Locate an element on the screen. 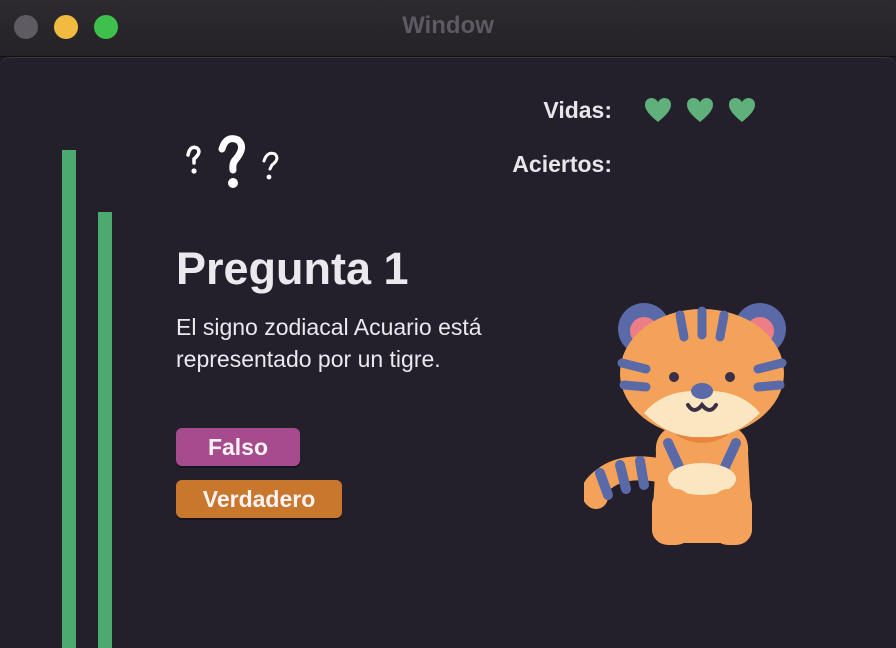 Image resolution: width=896 pixels, height=648 pixels. hits-label: Aciertos: is located at coordinates (562, 164).